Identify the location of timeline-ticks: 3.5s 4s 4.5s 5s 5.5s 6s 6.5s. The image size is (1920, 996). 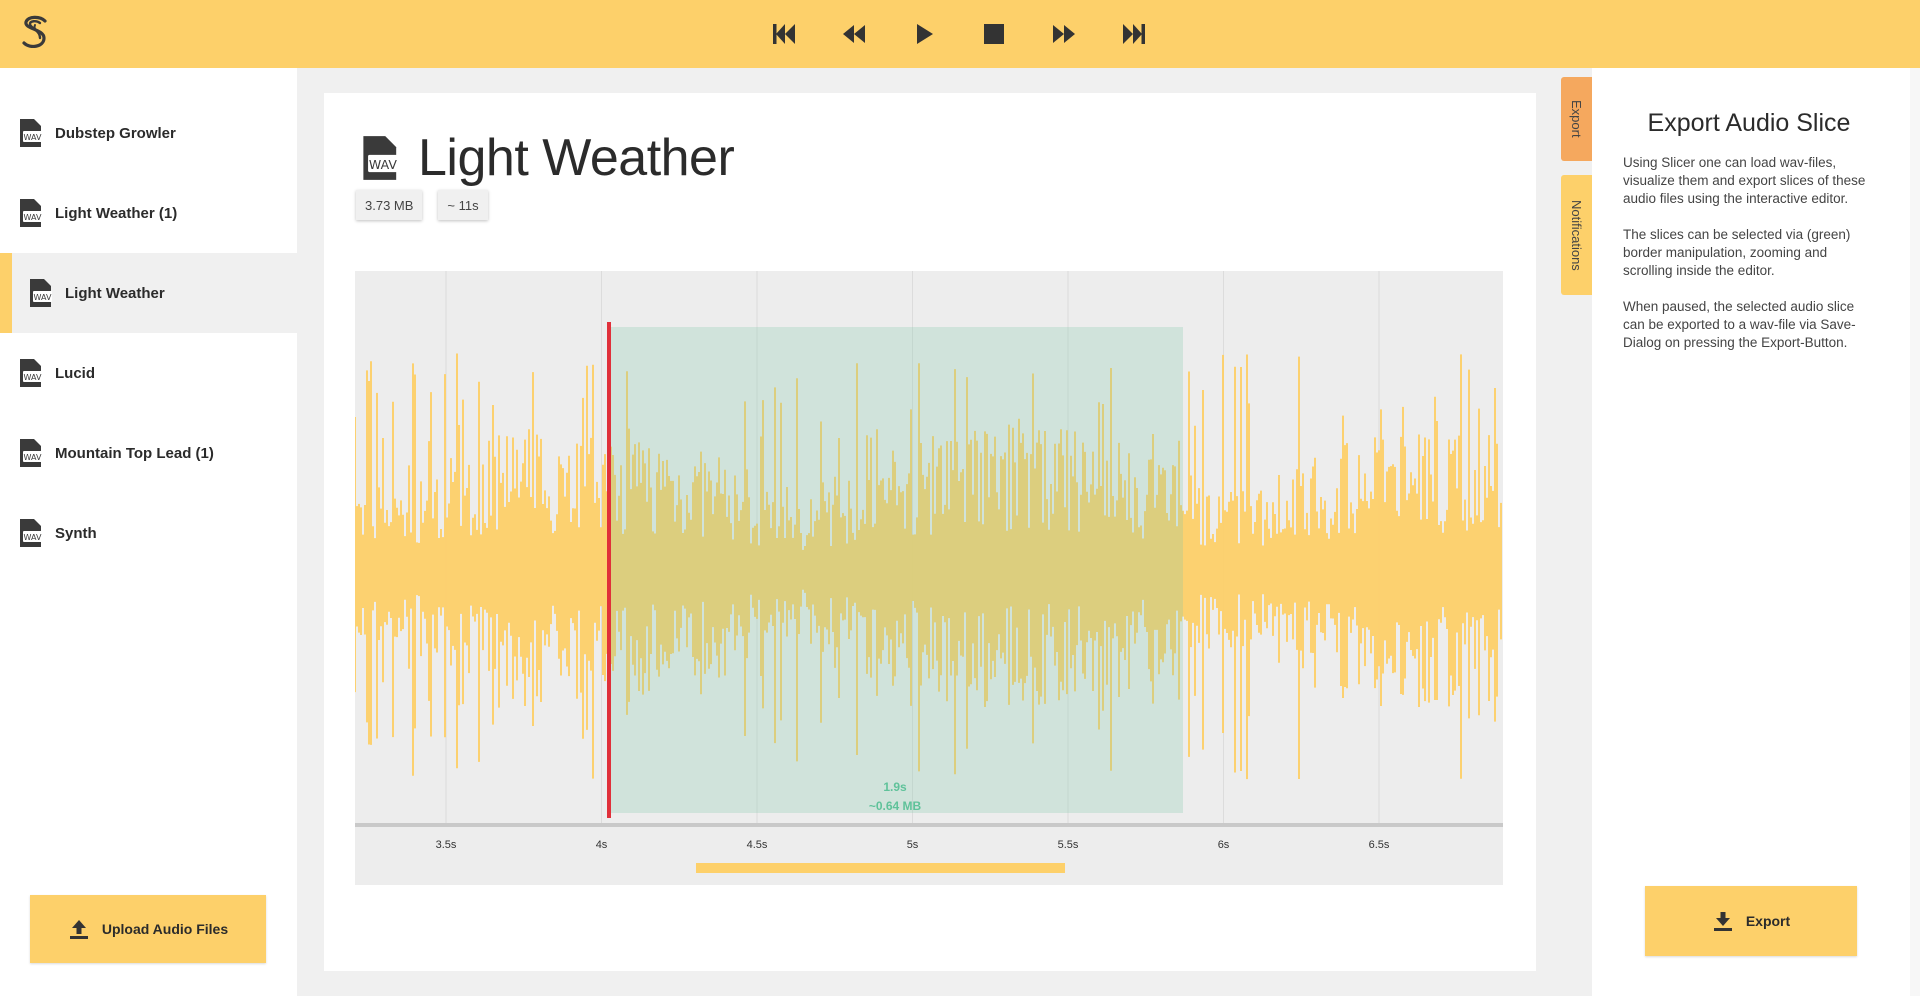
(913, 845).